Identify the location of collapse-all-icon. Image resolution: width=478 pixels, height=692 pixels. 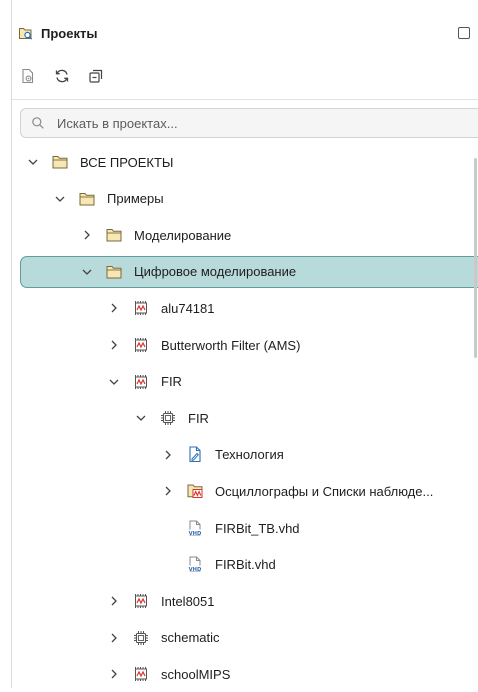
(96, 76).